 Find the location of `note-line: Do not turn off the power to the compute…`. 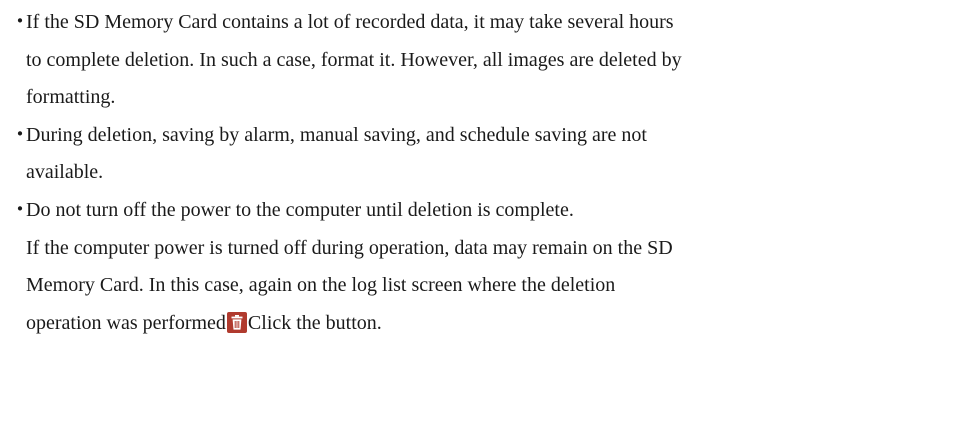

note-line: Do not turn off the power to the compute… is located at coordinates (300, 209).